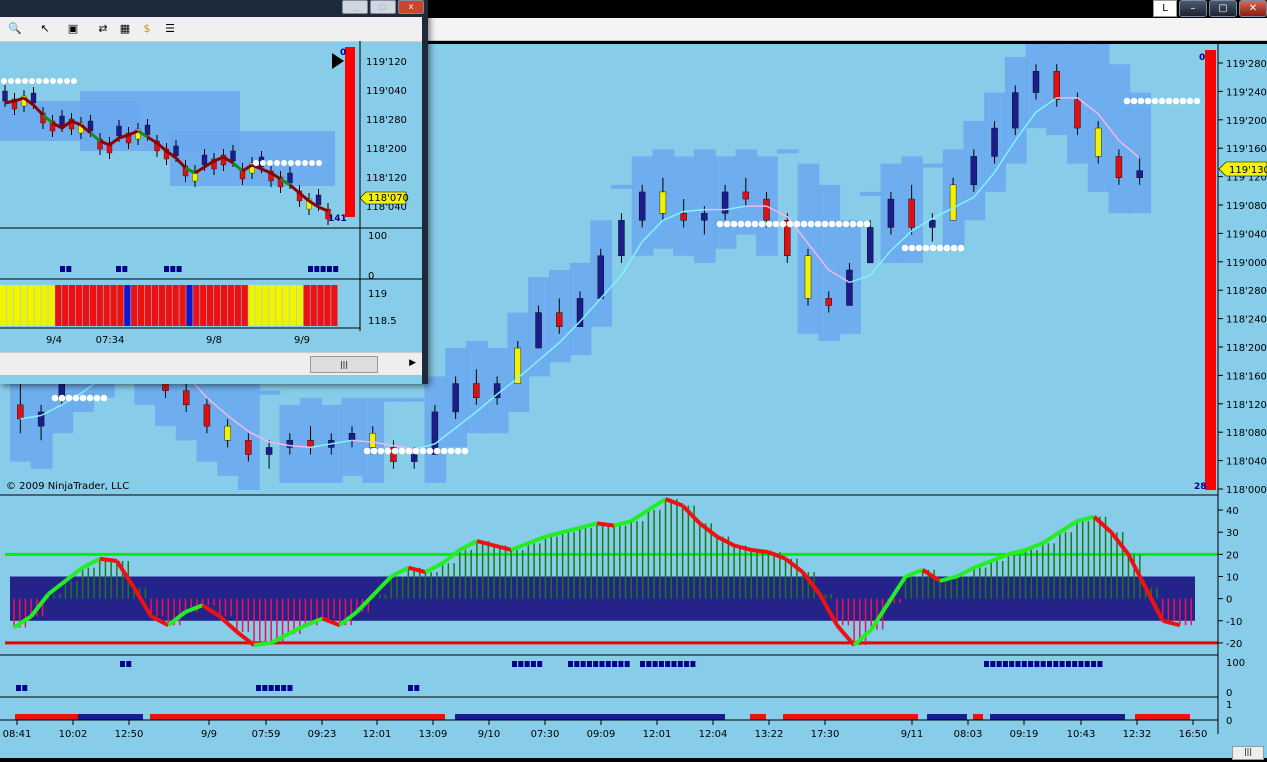 This screenshot has width=1267, height=762. Describe the element at coordinates (1253, 8) in the screenshot. I see `close-button: ✕` at that location.